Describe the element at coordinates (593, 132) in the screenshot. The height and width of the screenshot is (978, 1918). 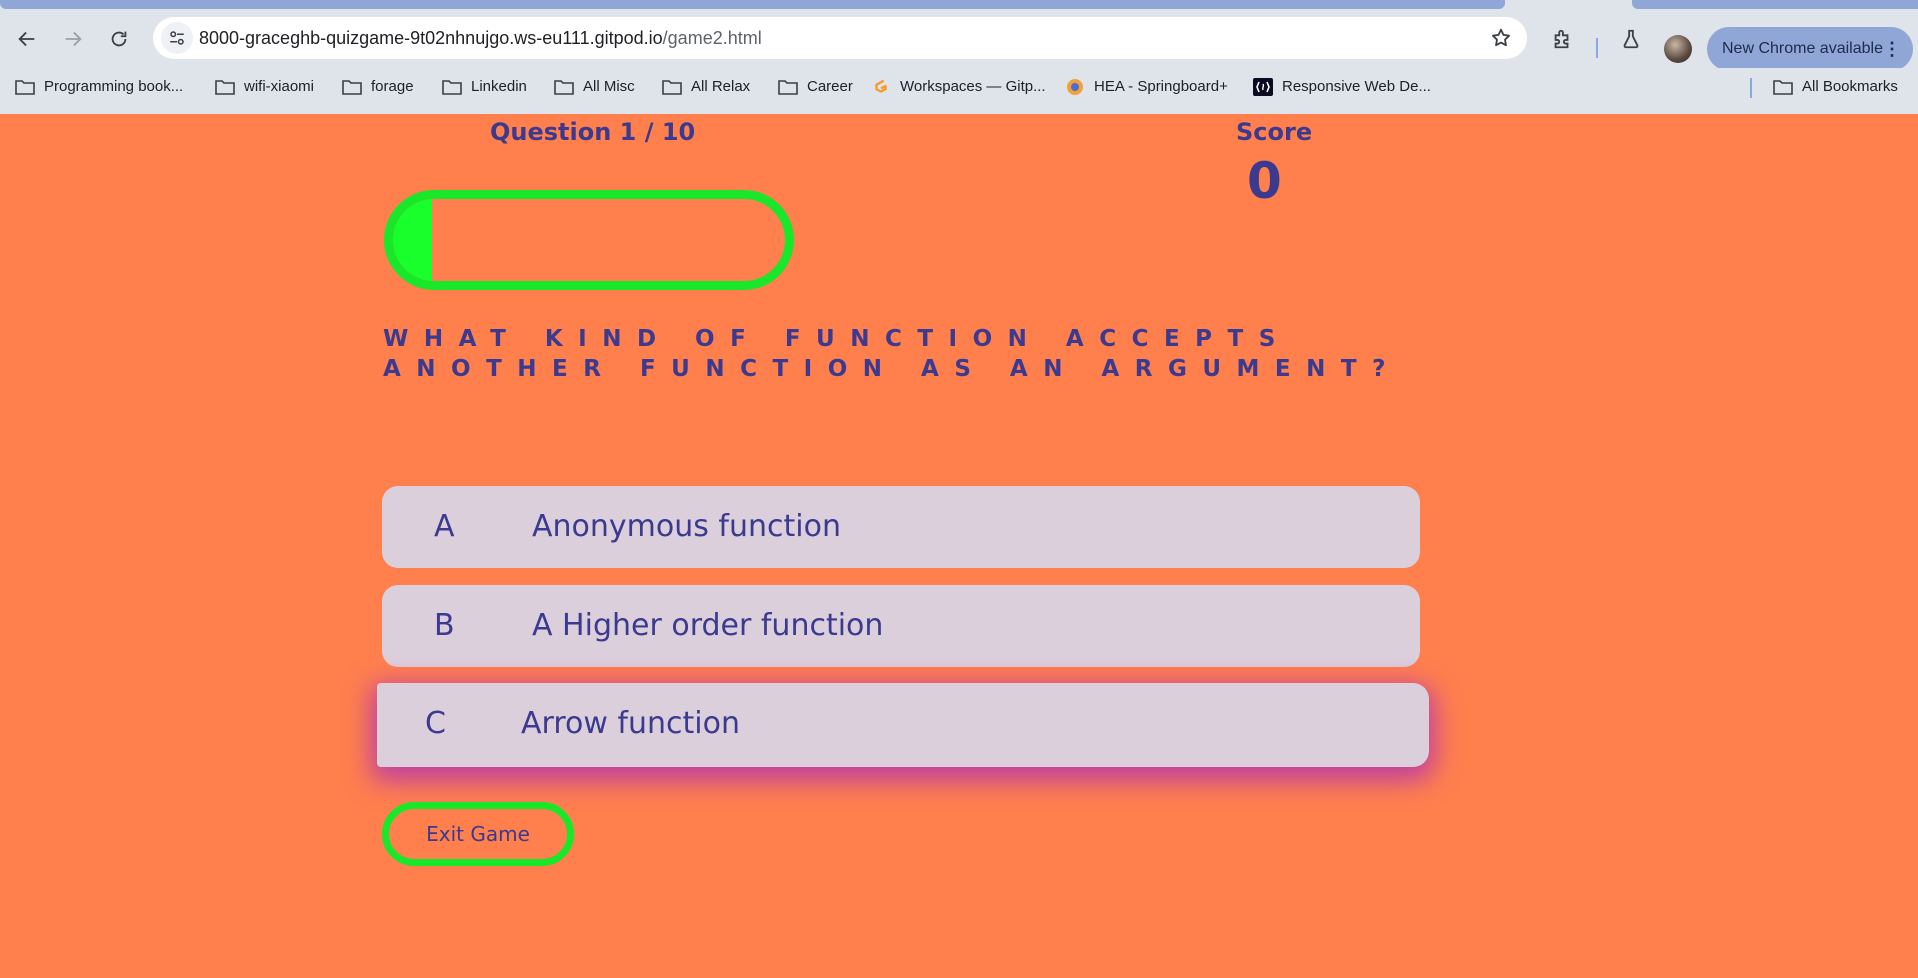
I see `question-counter: Question 1 / 10` at that location.